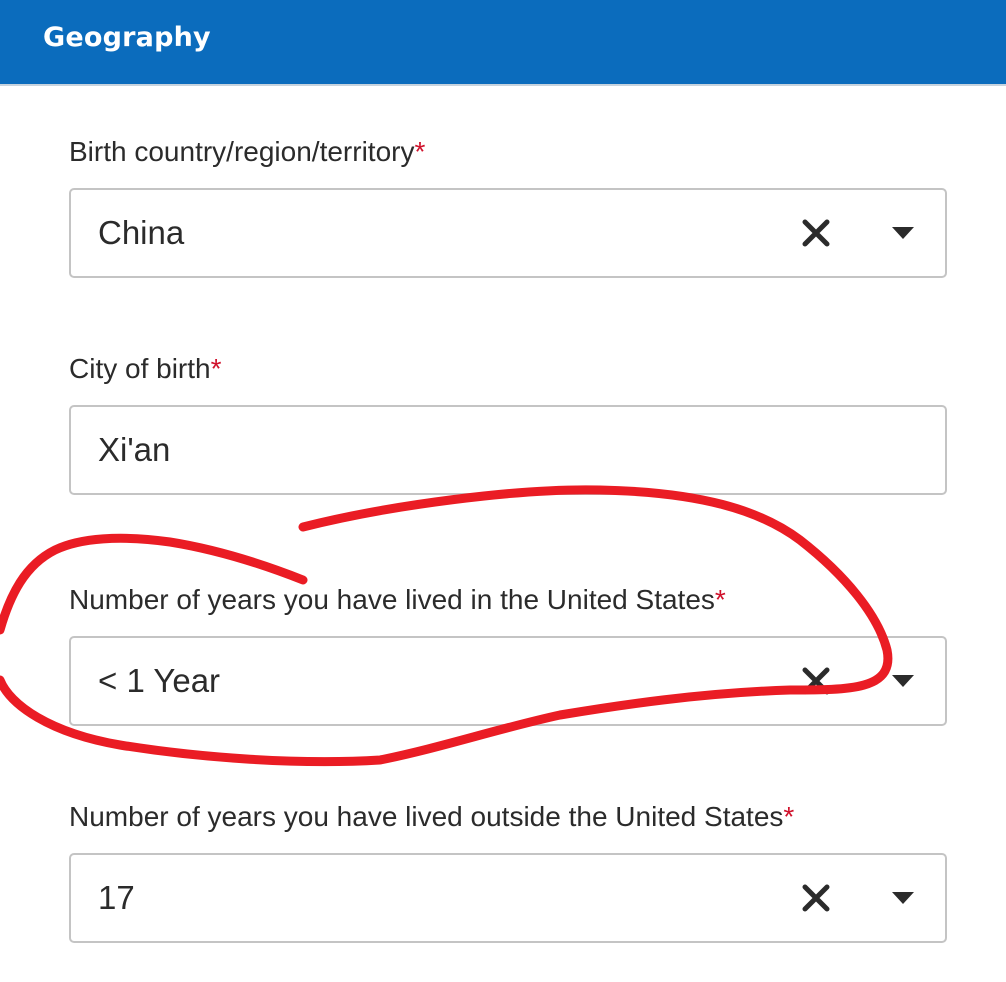 The height and width of the screenshot is (982, 1006). I want to click on birth-country-value: China, so click(141, 232).